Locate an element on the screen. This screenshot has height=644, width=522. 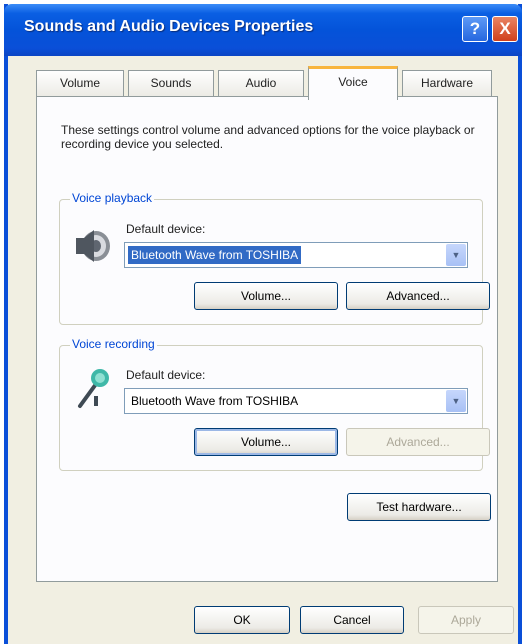
help-button: ? is located at coordinates (475, 29).